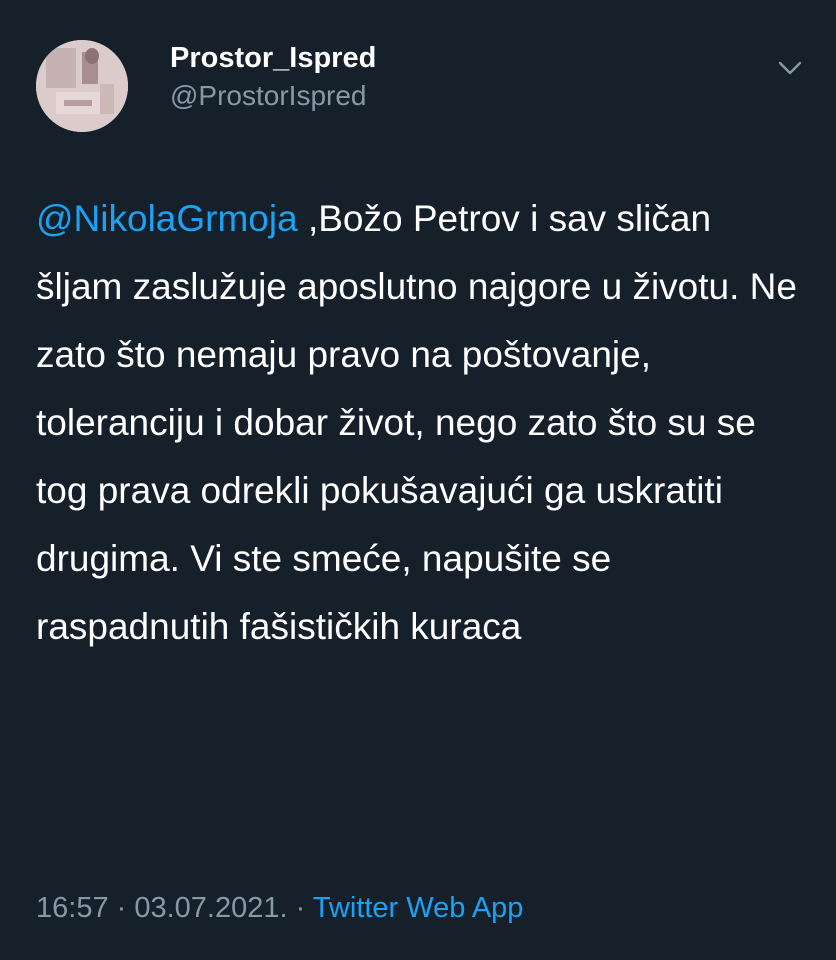 The width and height of the screenshot is (836, 960). I want to click on mention-link: @NikolaGrmoja, so click(167, 218).